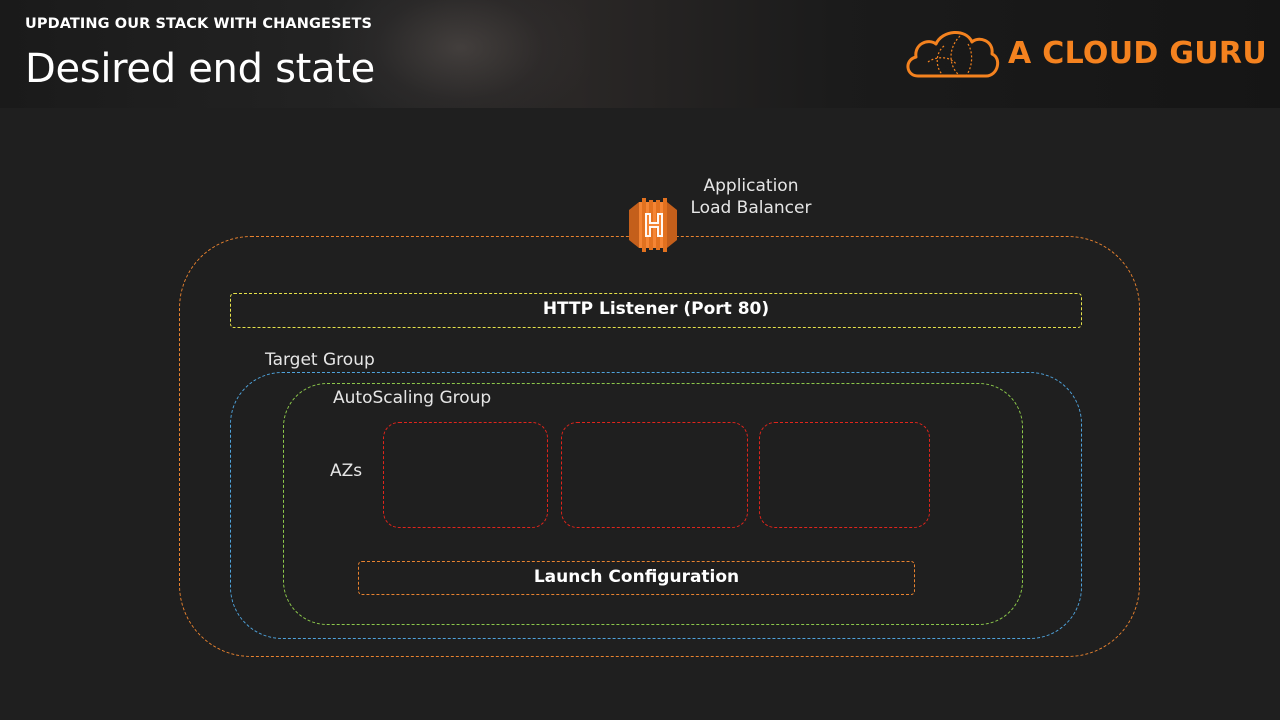  Describe the element at coordinates (200, 69) in the screenshot. I see `page-title: Desired end state` at that location.